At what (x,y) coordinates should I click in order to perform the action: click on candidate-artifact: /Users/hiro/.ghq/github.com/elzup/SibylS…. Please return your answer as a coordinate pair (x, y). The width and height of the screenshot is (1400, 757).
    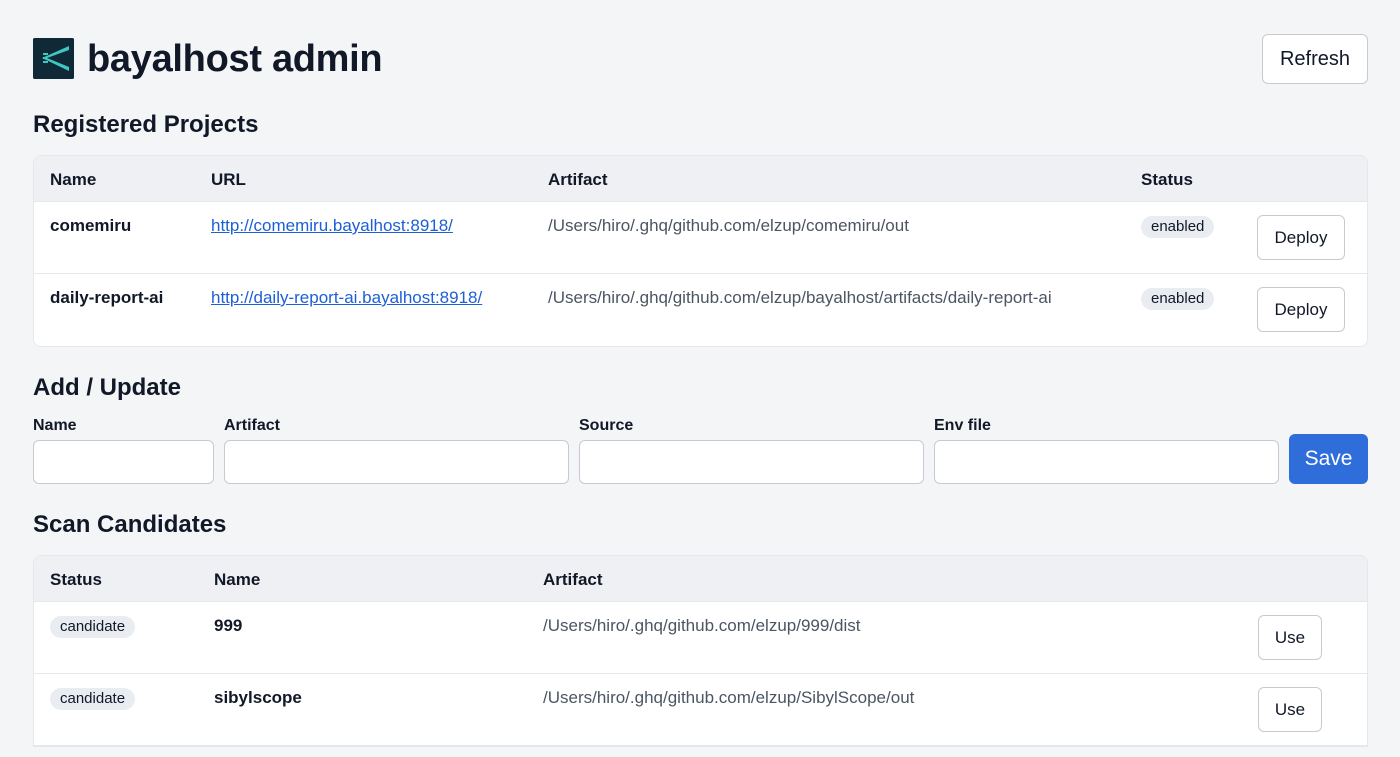
    Looking at the image, I should click on (729, 697).